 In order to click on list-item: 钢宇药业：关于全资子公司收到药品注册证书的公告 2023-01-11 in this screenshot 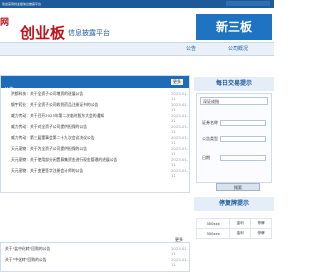, I will do `click(95, 105)`.